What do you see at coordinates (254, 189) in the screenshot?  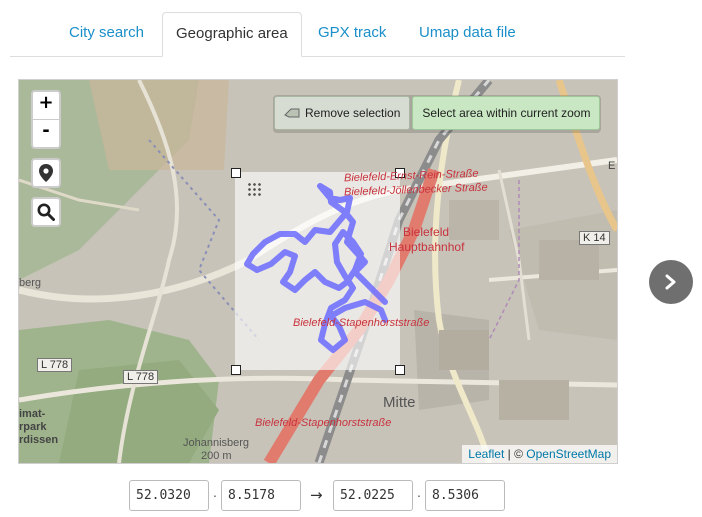 I see `drag-grip-icon` at bounding box center [254, 189].